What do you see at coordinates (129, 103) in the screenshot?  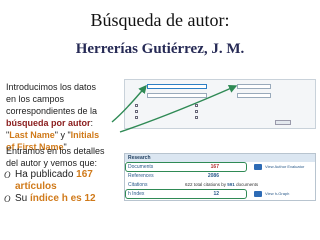 I see `arrow-last-name` at bounding box center [129, 103].